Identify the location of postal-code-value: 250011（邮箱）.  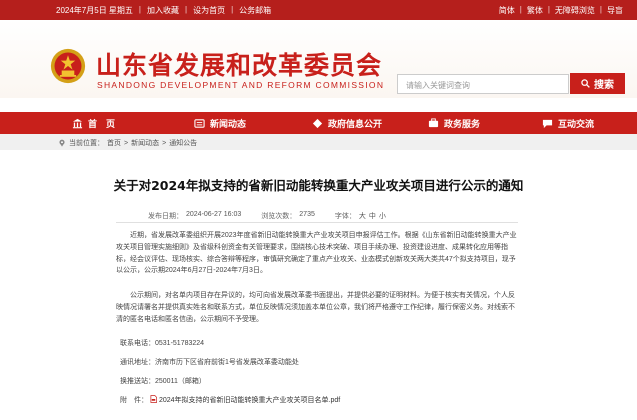
(180, 381).